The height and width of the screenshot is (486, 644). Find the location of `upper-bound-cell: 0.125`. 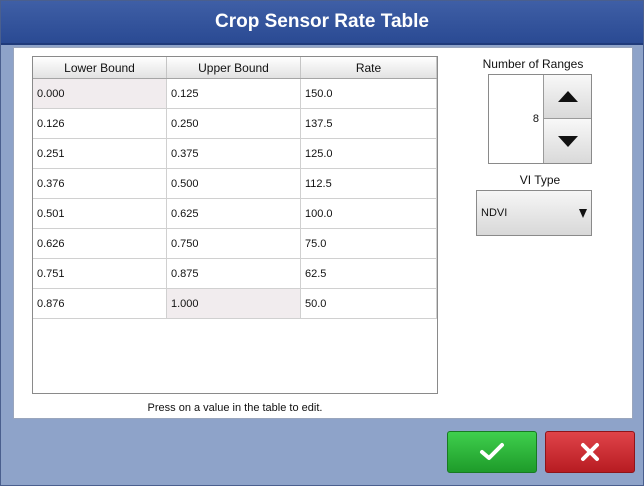

upper-bound-cell: 0.125 is located at coordinates (234, 93).